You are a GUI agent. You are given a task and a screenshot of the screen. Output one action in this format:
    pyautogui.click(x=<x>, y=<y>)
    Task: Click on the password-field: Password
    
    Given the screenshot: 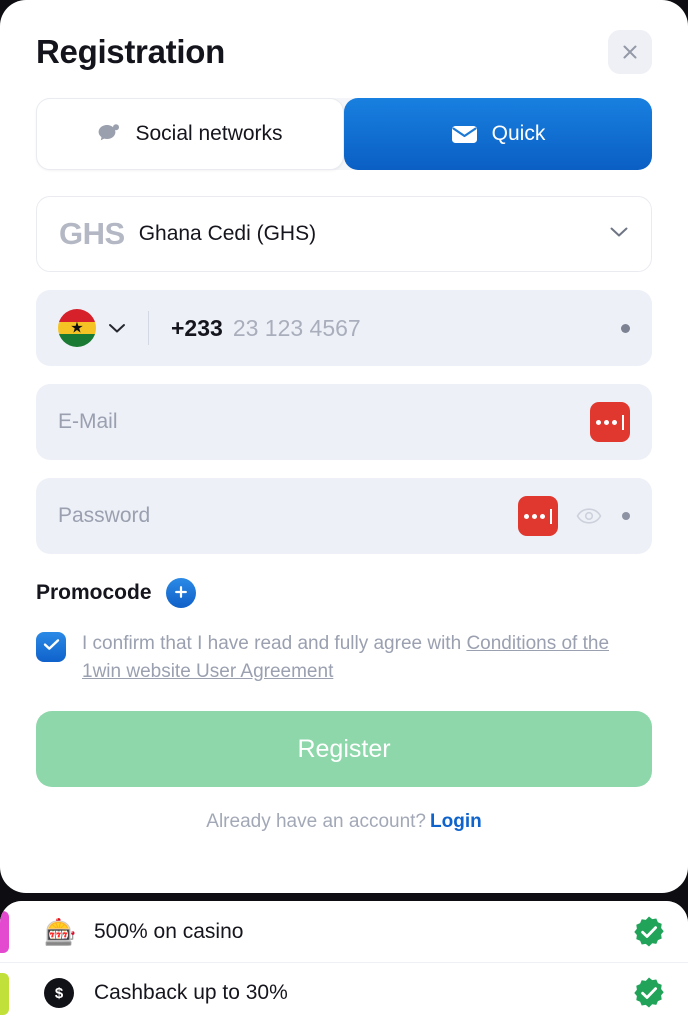 What is the action you would take?
    pyautogui.click(x=344, y=516)
    